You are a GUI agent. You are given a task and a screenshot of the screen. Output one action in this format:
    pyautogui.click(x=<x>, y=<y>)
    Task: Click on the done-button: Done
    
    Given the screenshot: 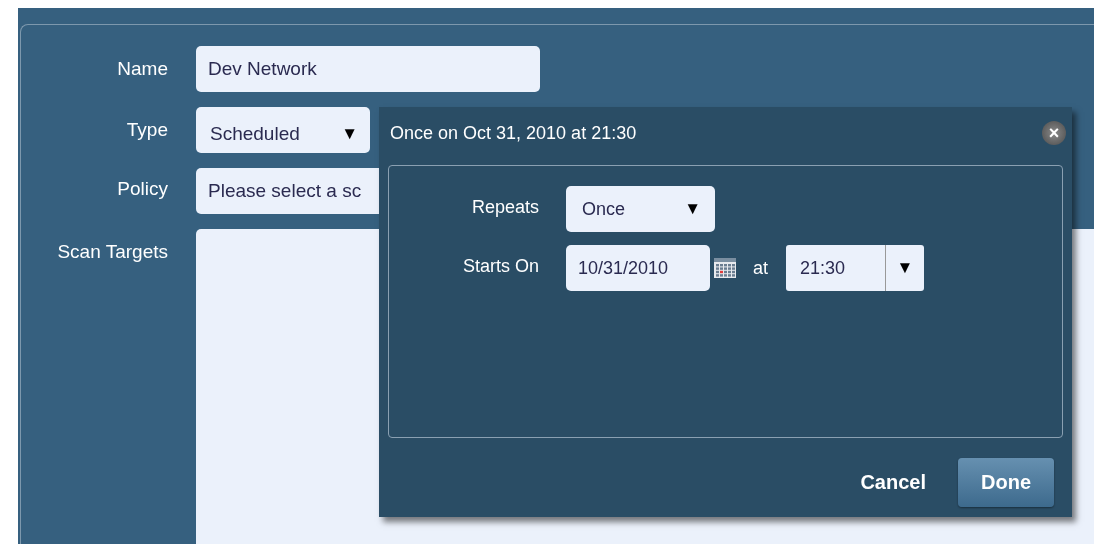 What is the action you would take?
    pyautogui.click(x=1006, y=482)
    